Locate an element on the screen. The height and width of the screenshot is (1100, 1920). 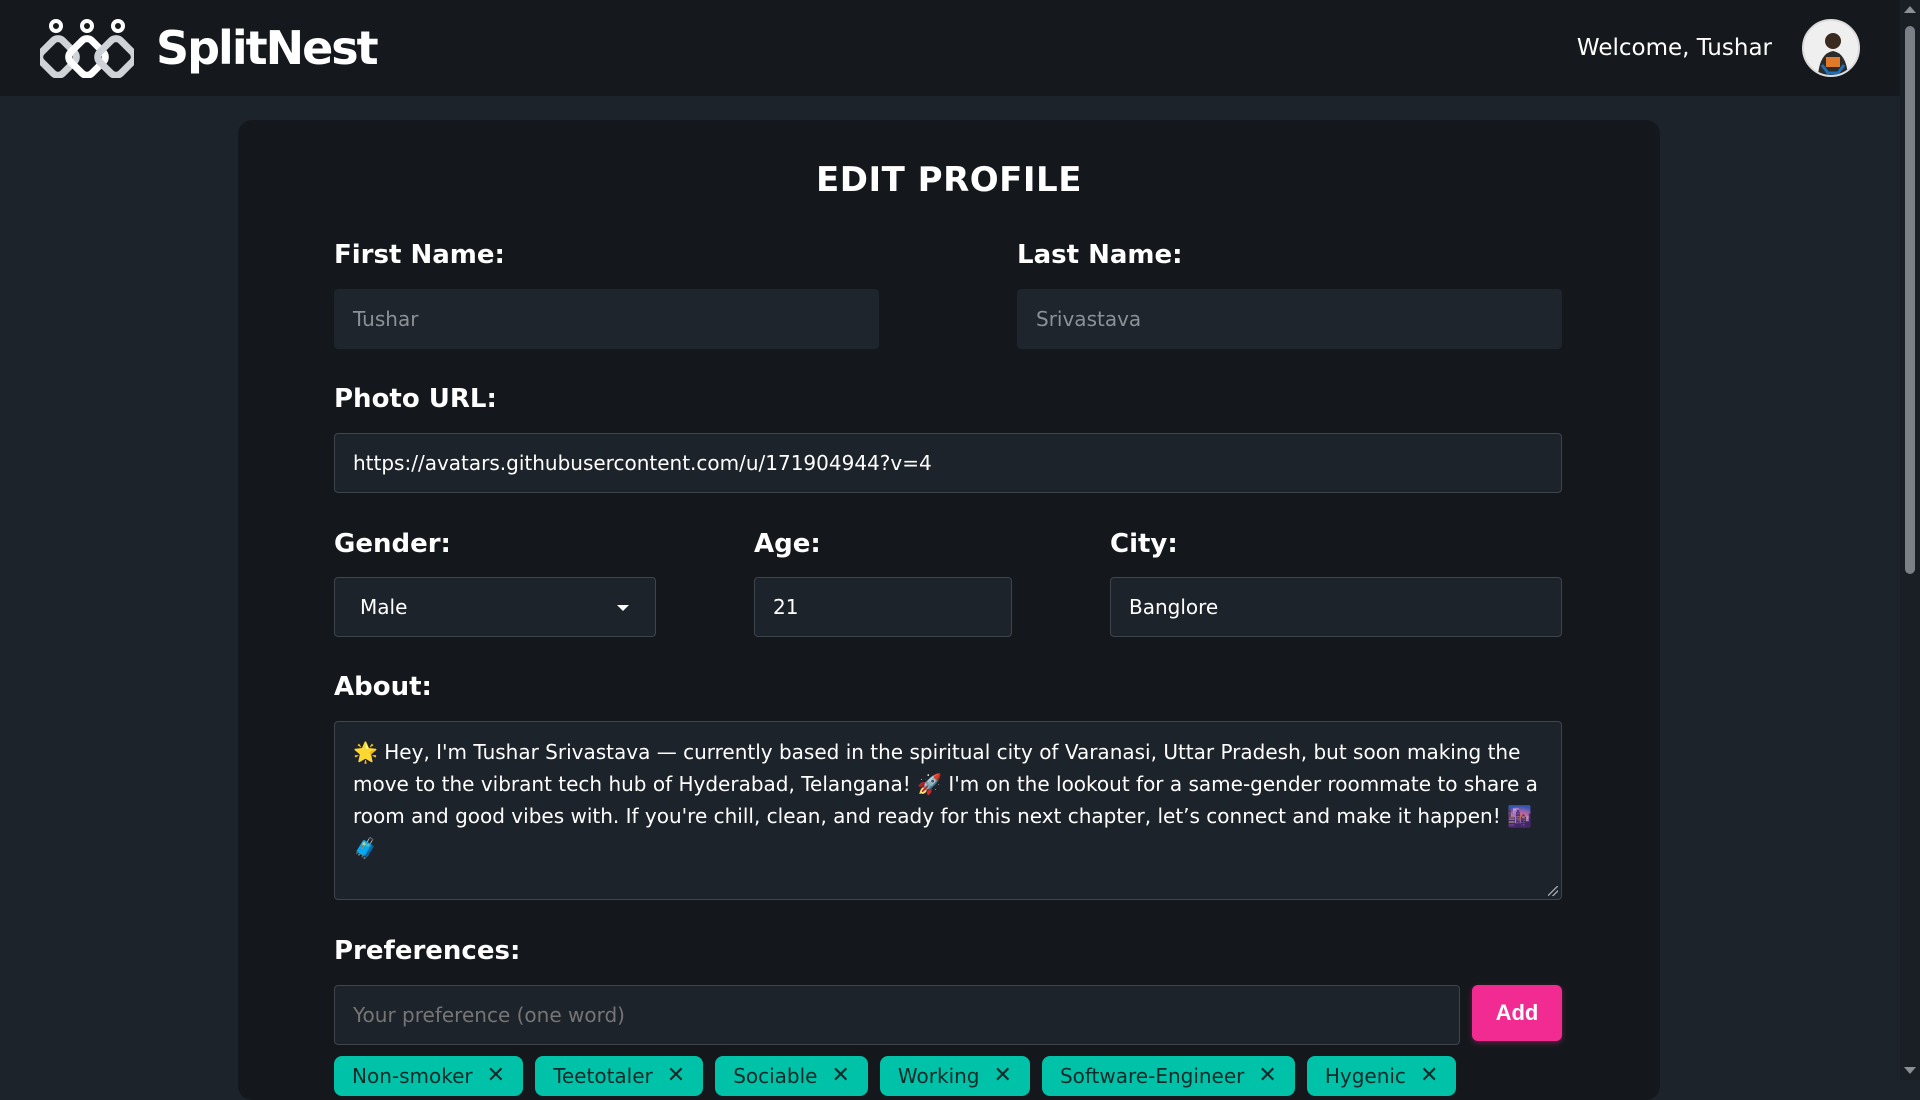
tag-label: Hygenic is located at coordinates (1365, 1076).